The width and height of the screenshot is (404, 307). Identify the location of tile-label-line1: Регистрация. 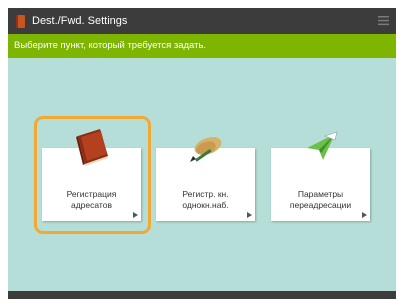
(91, 194).